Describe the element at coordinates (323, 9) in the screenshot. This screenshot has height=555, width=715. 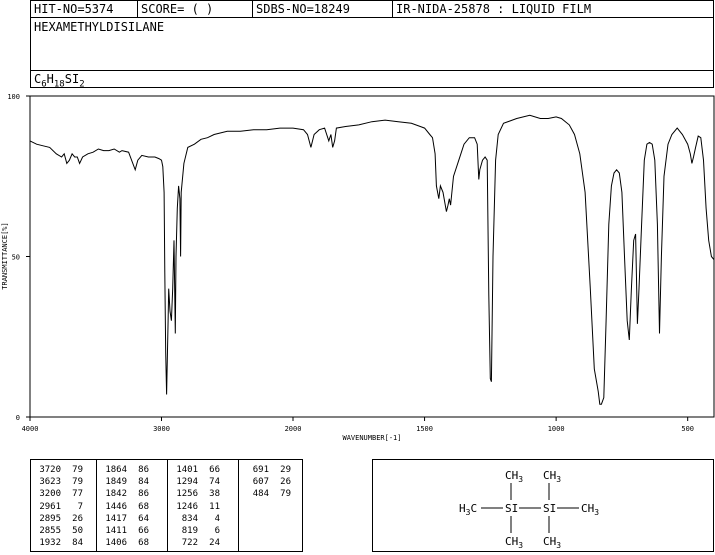
I see `sdbs-number: SDBS-NO=18249` at that location.